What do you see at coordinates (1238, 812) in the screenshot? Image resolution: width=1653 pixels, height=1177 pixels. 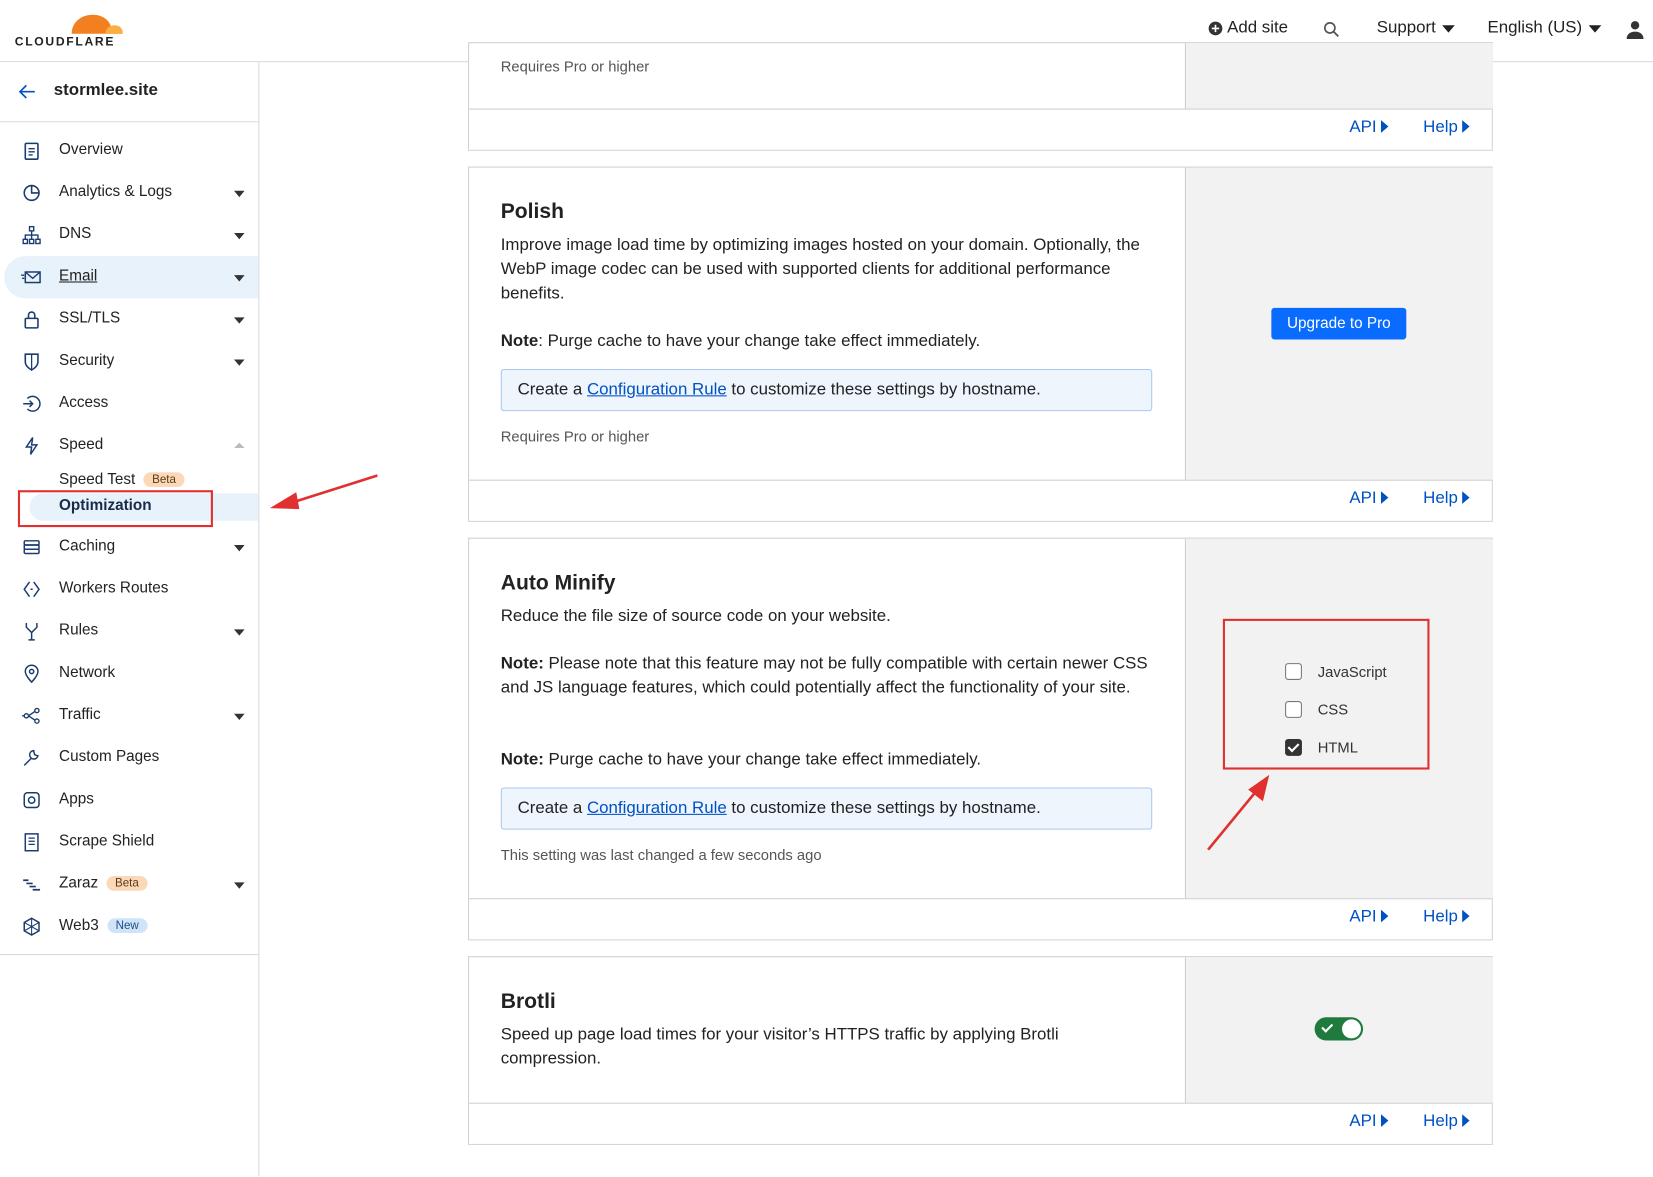 I see `arrow-to-checkboxes` at bounding box center [1238, 812].